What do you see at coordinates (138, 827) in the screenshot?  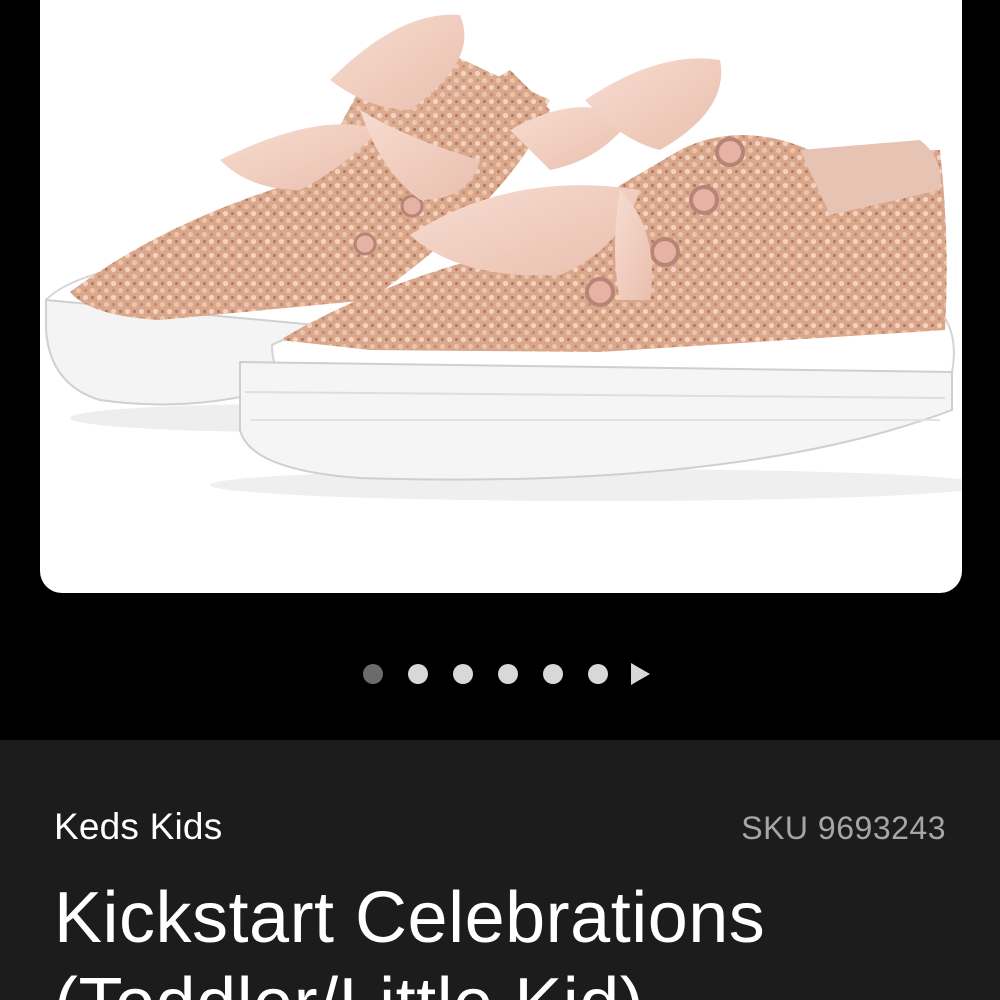 I see `brand-link: Keds Kids` at bounding box center [138, 827].